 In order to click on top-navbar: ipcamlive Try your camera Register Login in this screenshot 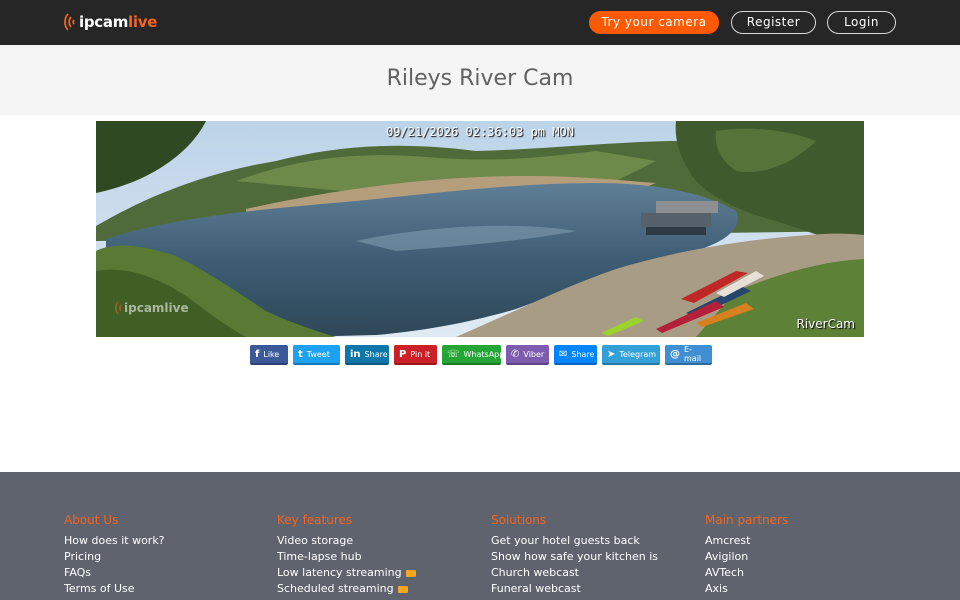, I will do `click(480, 22)`.